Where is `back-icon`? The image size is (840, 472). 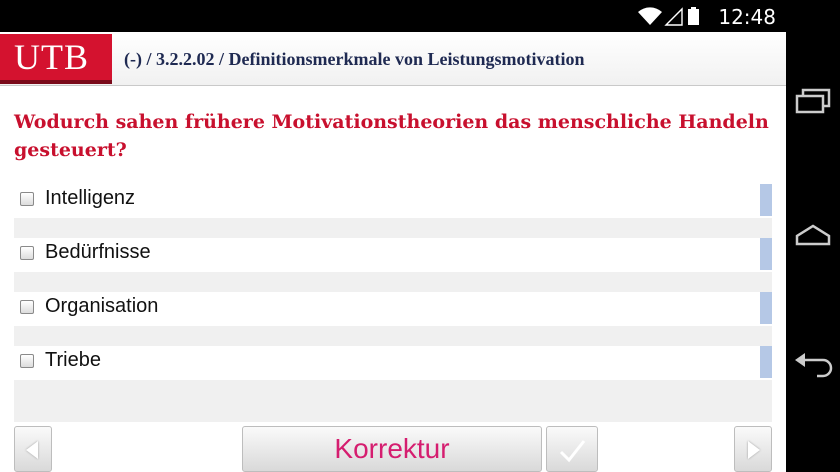
back-icon is located at coordinates (813, 366).